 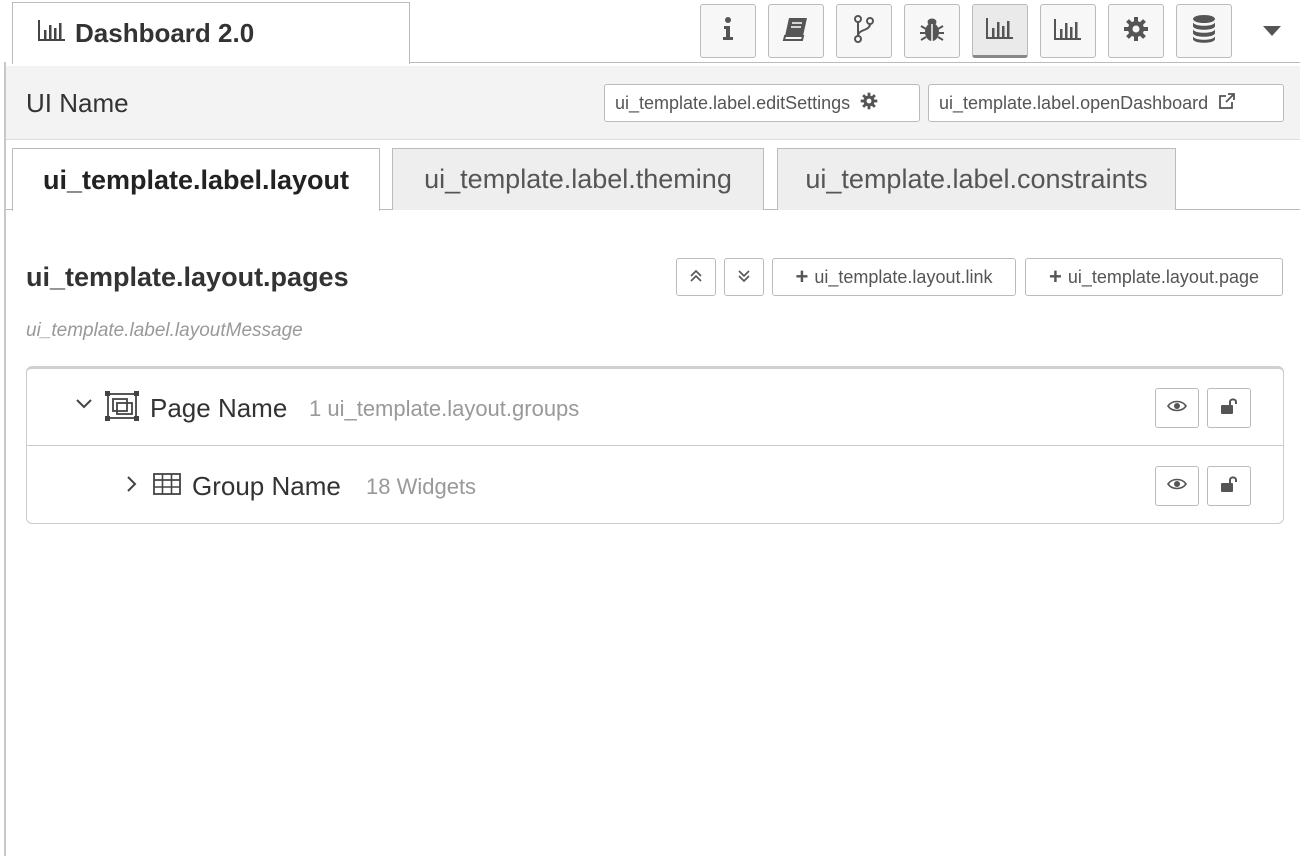 I want to click on debug-button, so click(x=932, y=31).